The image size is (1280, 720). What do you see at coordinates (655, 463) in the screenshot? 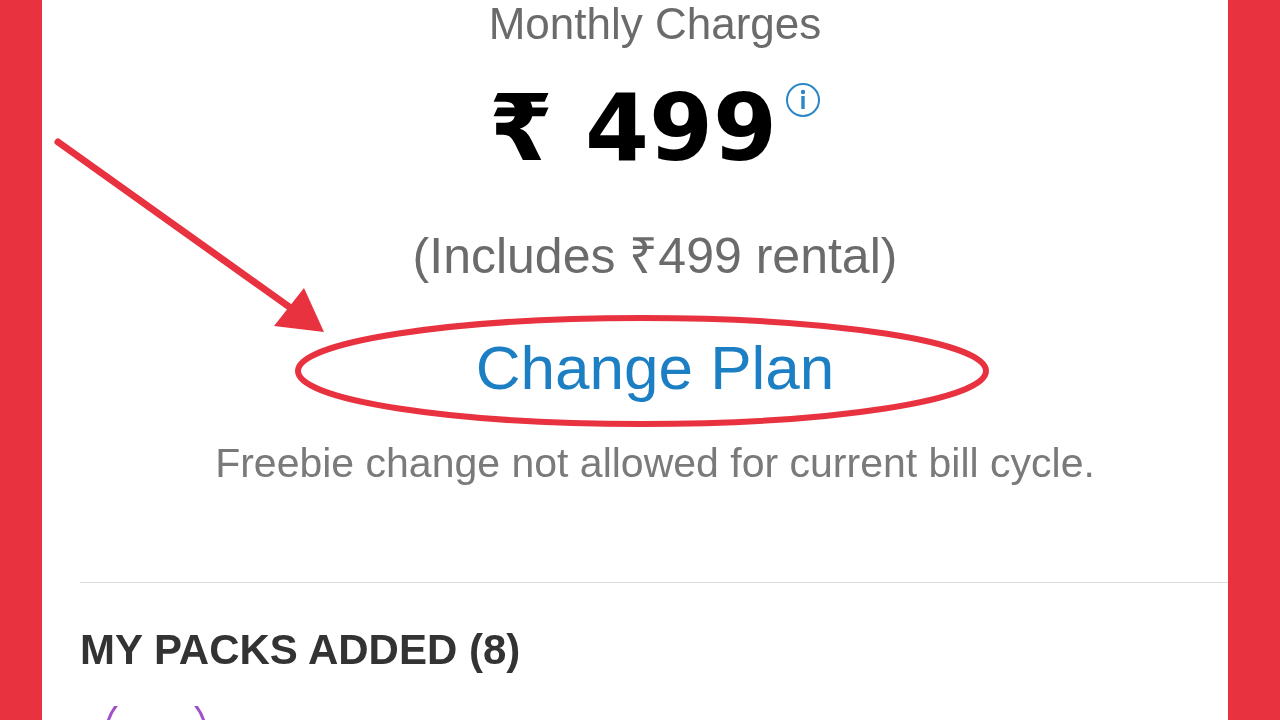
I see `notice-text: Freebie change not allowed for current bill cycle.` at bounding box center [655, 463].